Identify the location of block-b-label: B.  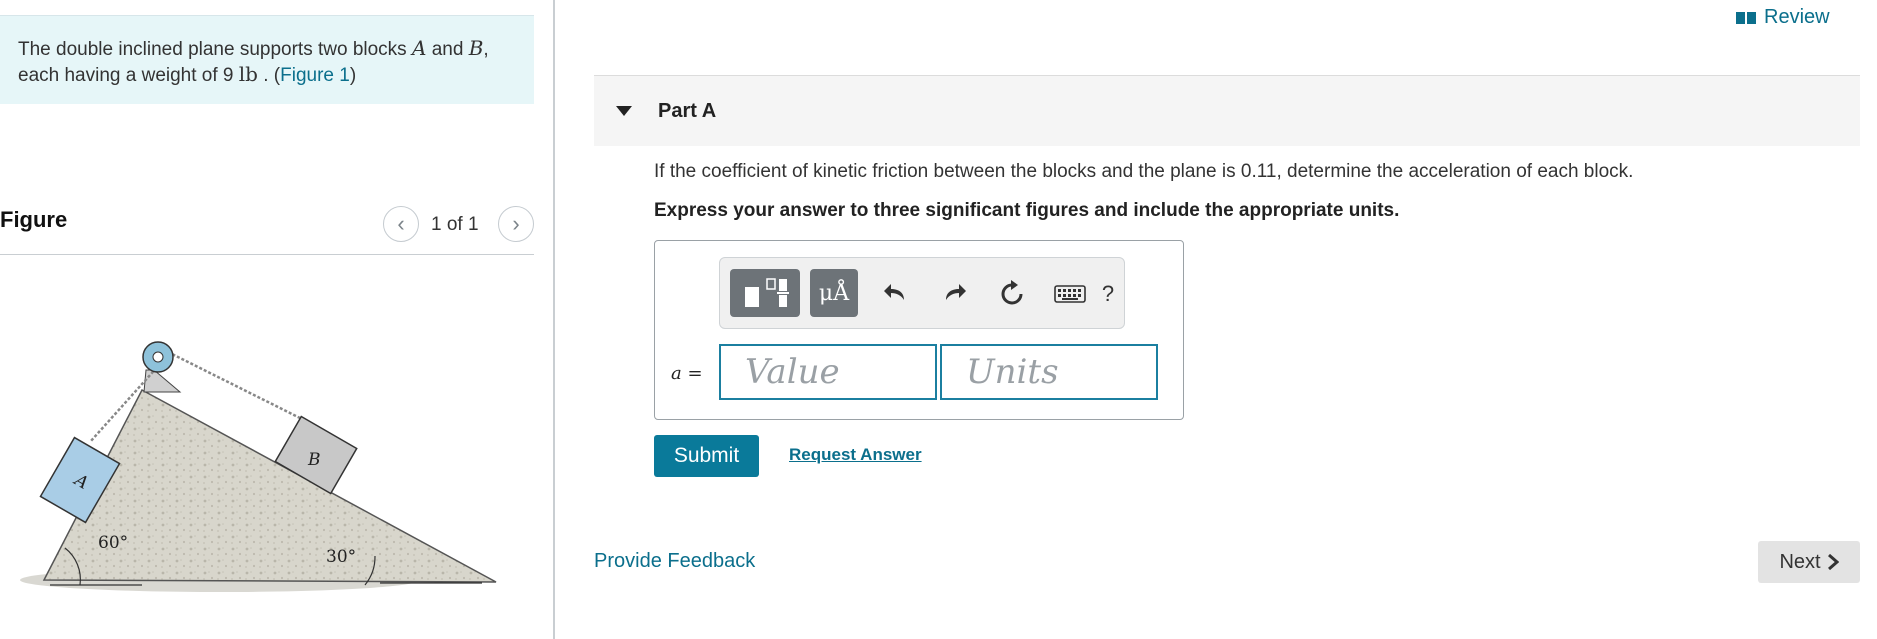
(314, 460).